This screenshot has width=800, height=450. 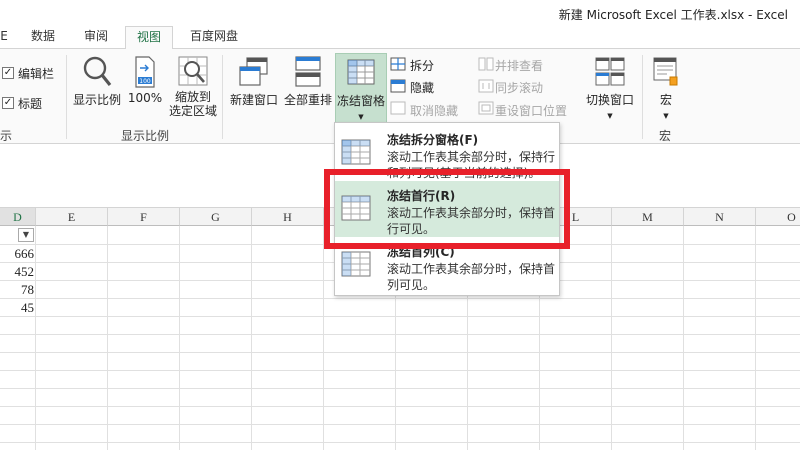 What do you see at coordinates (8, 73) in the screenshot?
I see `edit-bar-checkbox: ✓` at bounding box center [8, 73].